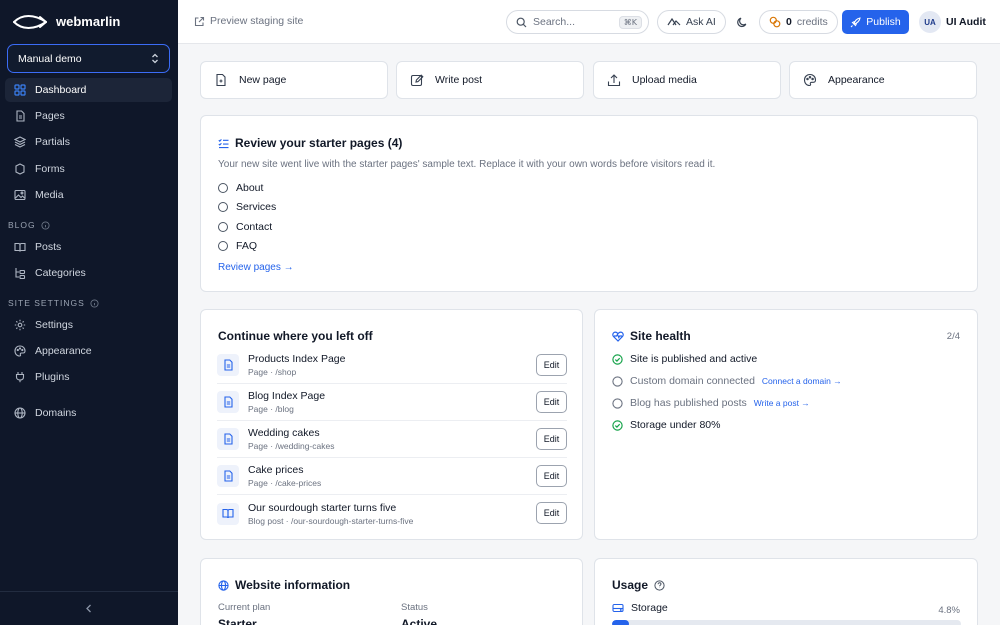 The height and width of the screenshot is (625, 1000). Describe the element at coordinates (272, 372) in the screenshot. I see `recent-item-path: Page · /shop` at that location.